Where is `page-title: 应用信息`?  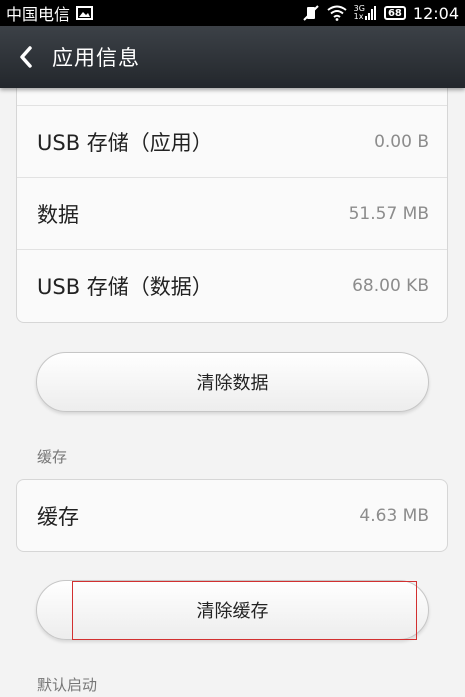
page-title: 应用信息 is located at coordinates (96, 58).